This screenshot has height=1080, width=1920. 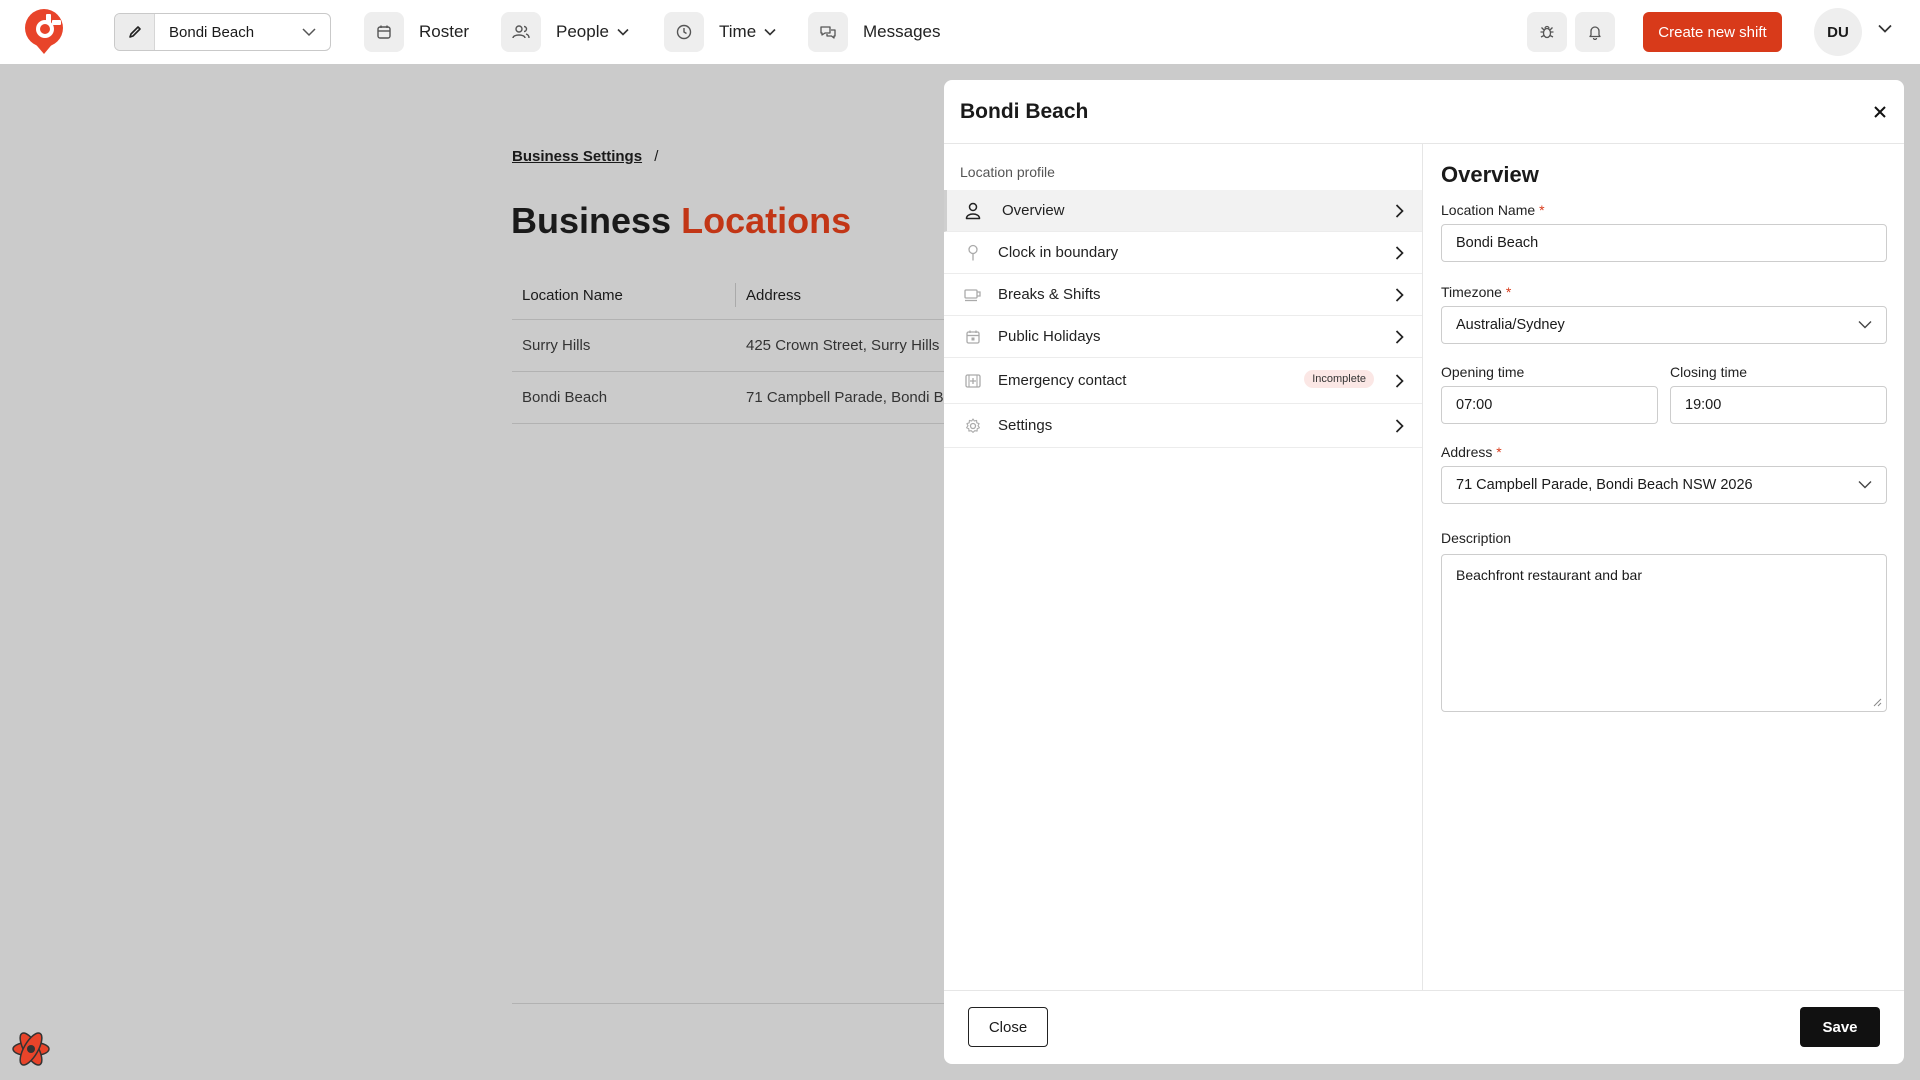 I want to click on field-label-text: Location Name, so click(x=1488, y=210).